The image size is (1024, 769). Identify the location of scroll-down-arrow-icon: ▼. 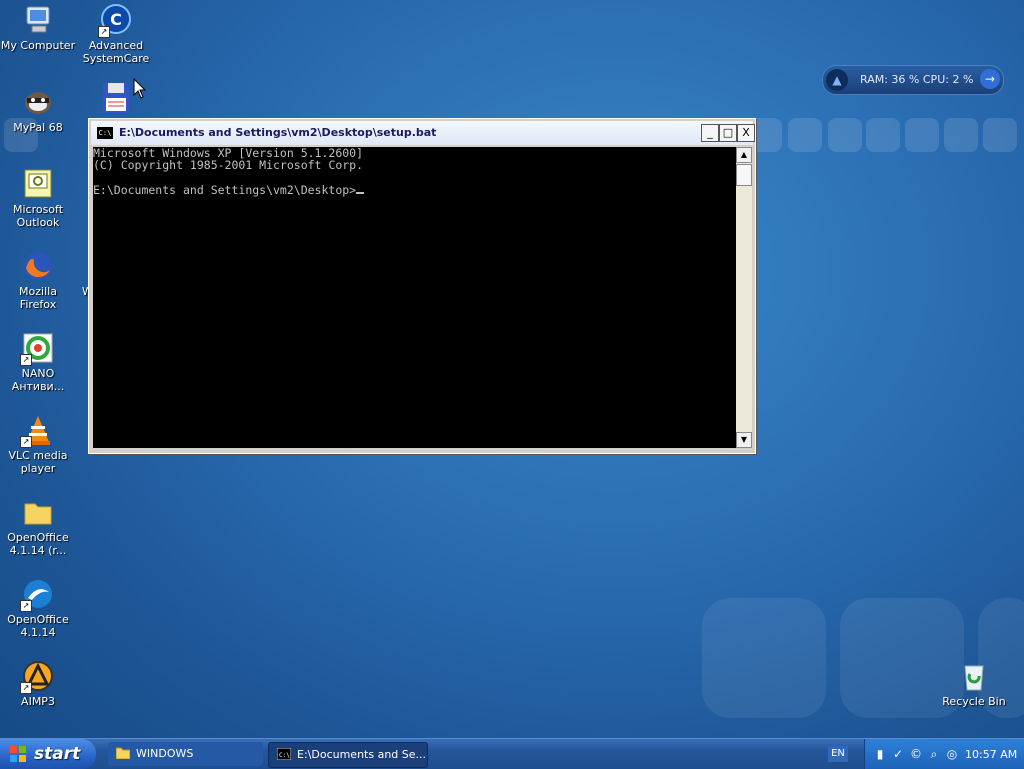
(744, 440).